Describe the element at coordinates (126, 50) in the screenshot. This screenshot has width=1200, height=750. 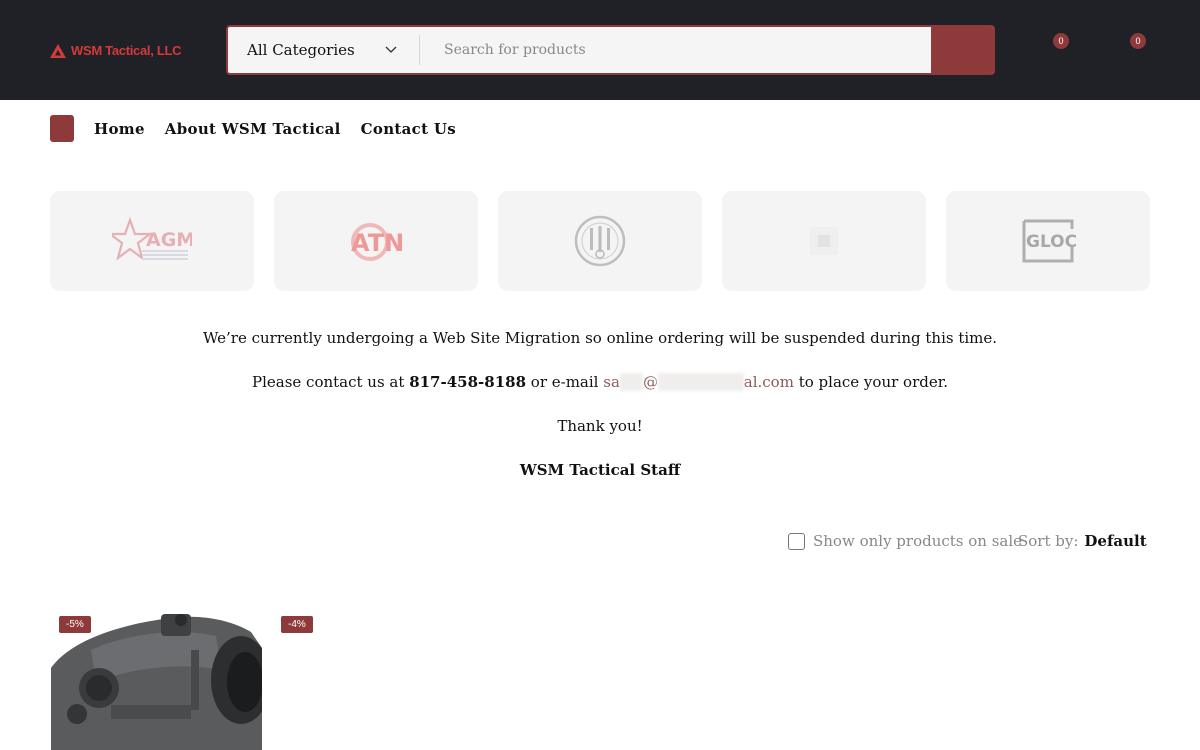
I see `logo-text: WSM Tactical, LLC` at that location.